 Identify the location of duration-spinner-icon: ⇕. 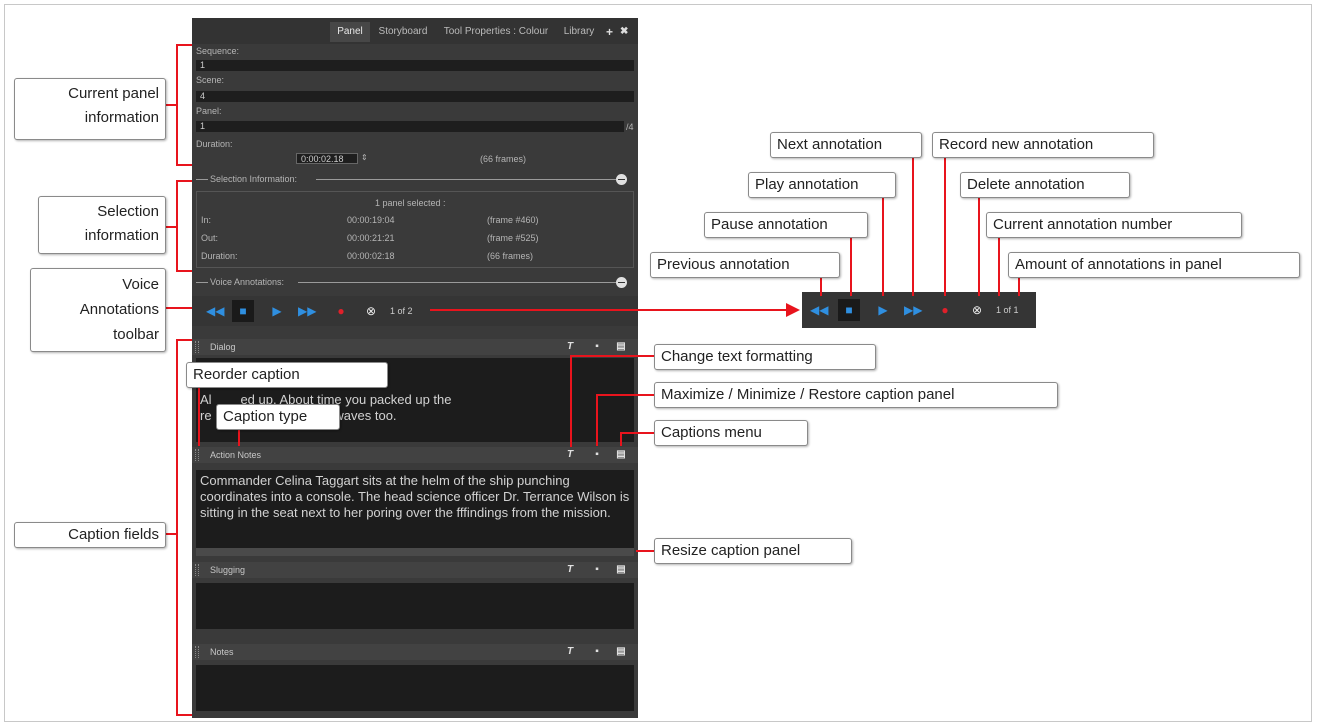
(364, 157).